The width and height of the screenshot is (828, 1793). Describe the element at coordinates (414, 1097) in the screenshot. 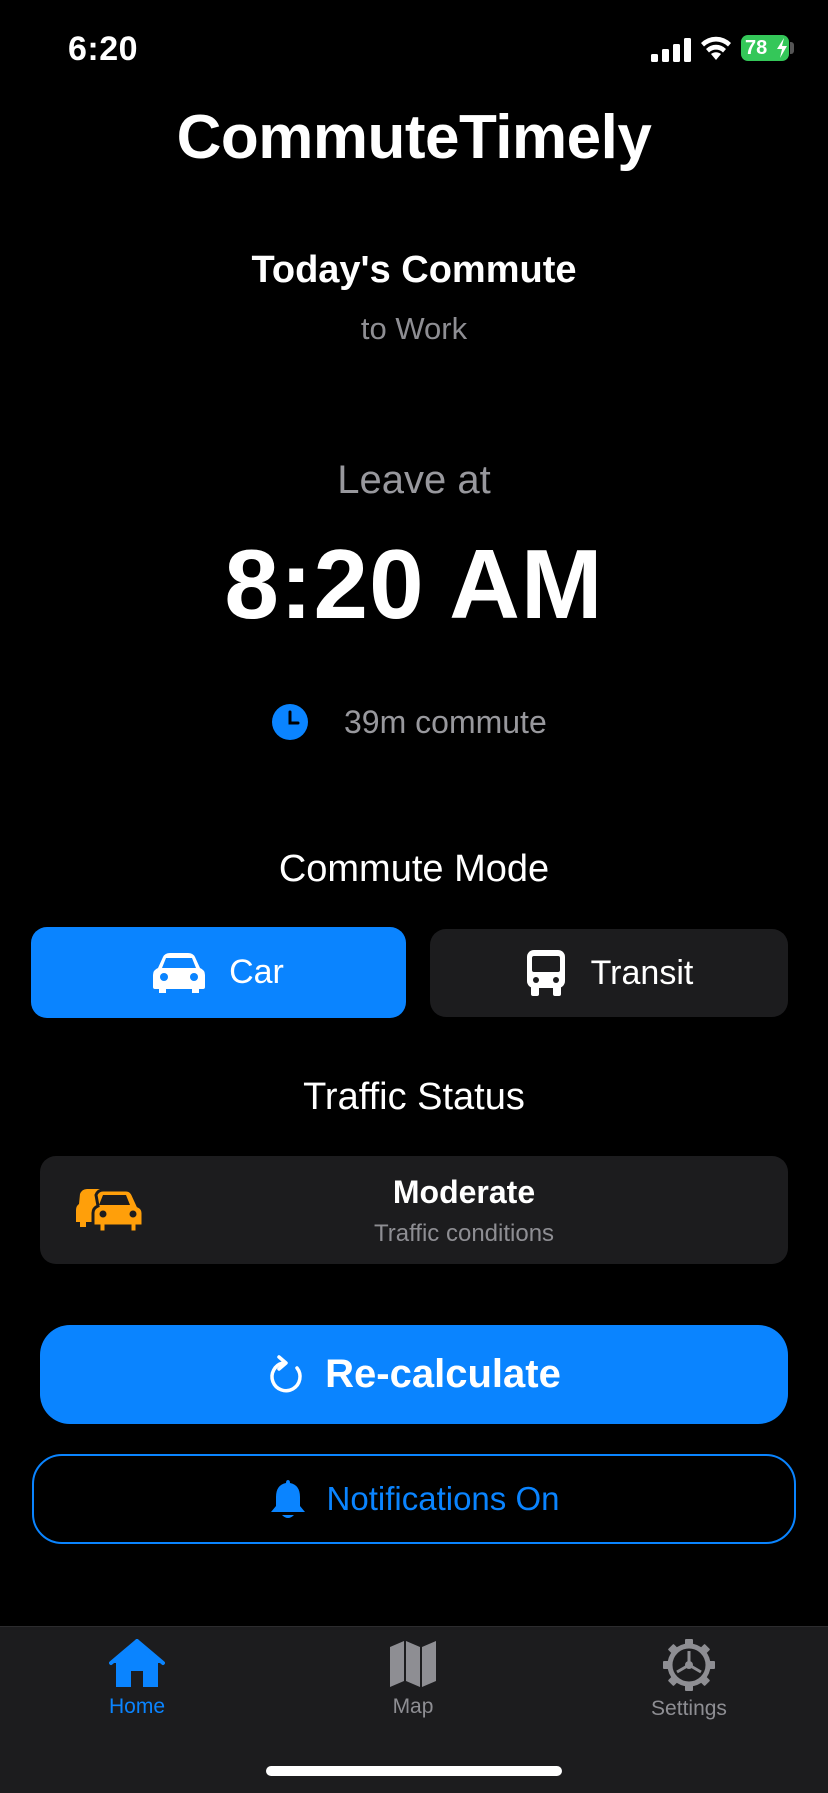

I see `traffic-title: Traffic Status` at that location.